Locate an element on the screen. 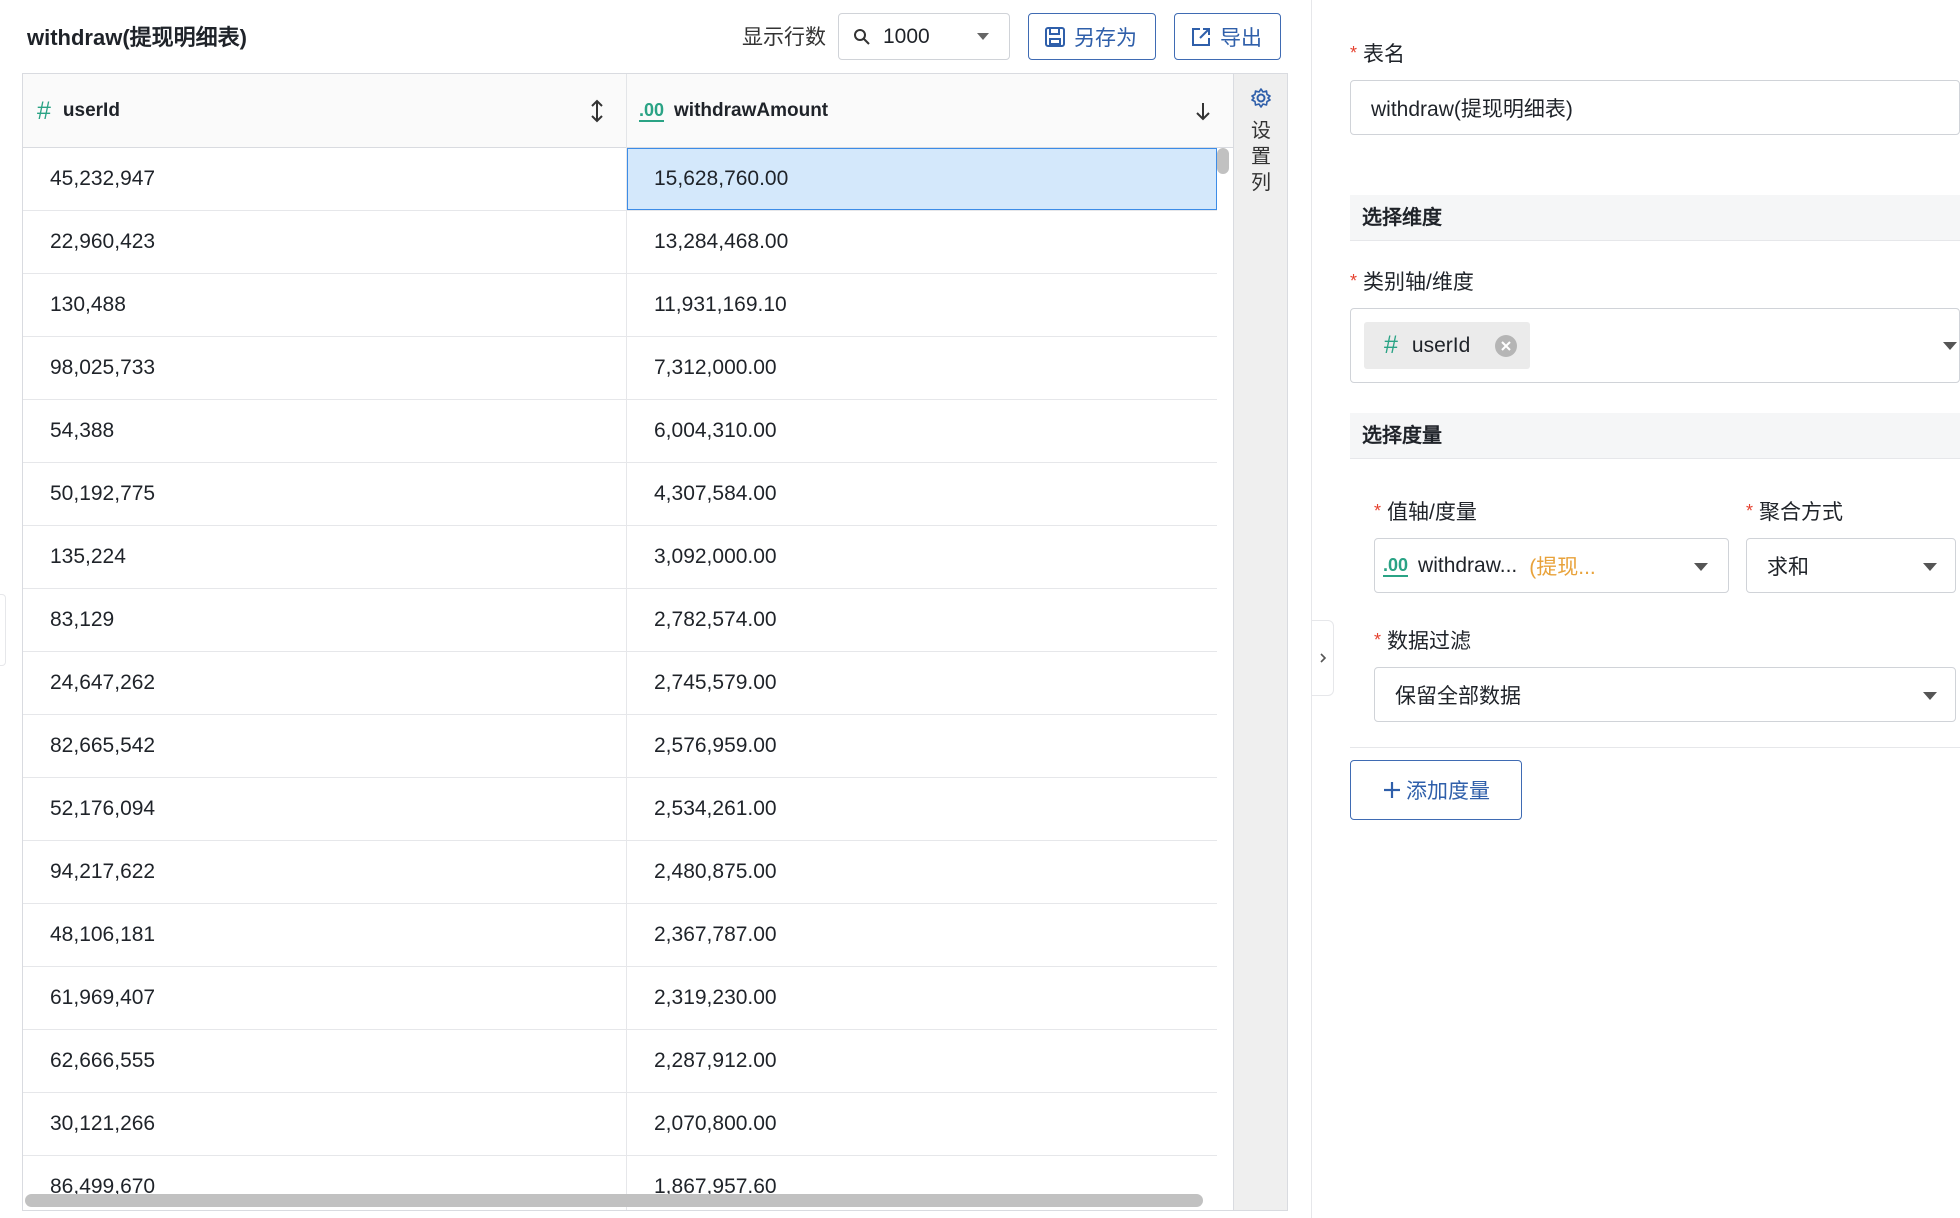 This screenshot has width=1960, height=1218. dimension-tag-label: userId is located at coordinates (1441, 345).